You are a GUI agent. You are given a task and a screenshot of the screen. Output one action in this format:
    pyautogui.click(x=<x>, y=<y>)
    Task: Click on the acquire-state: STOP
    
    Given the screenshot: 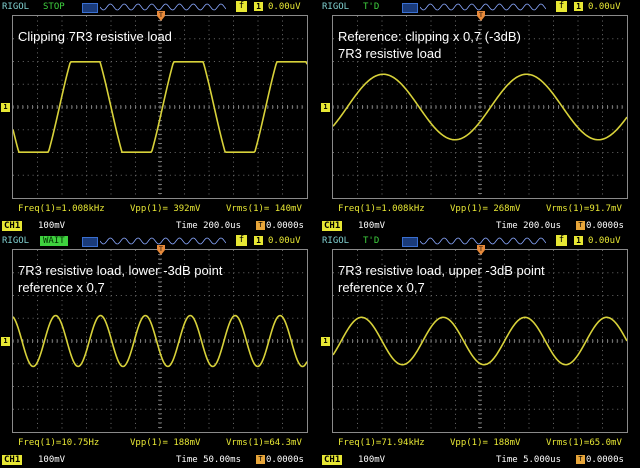 What is the action you would take?
    pyautogui.click(x=54, y=7)
    